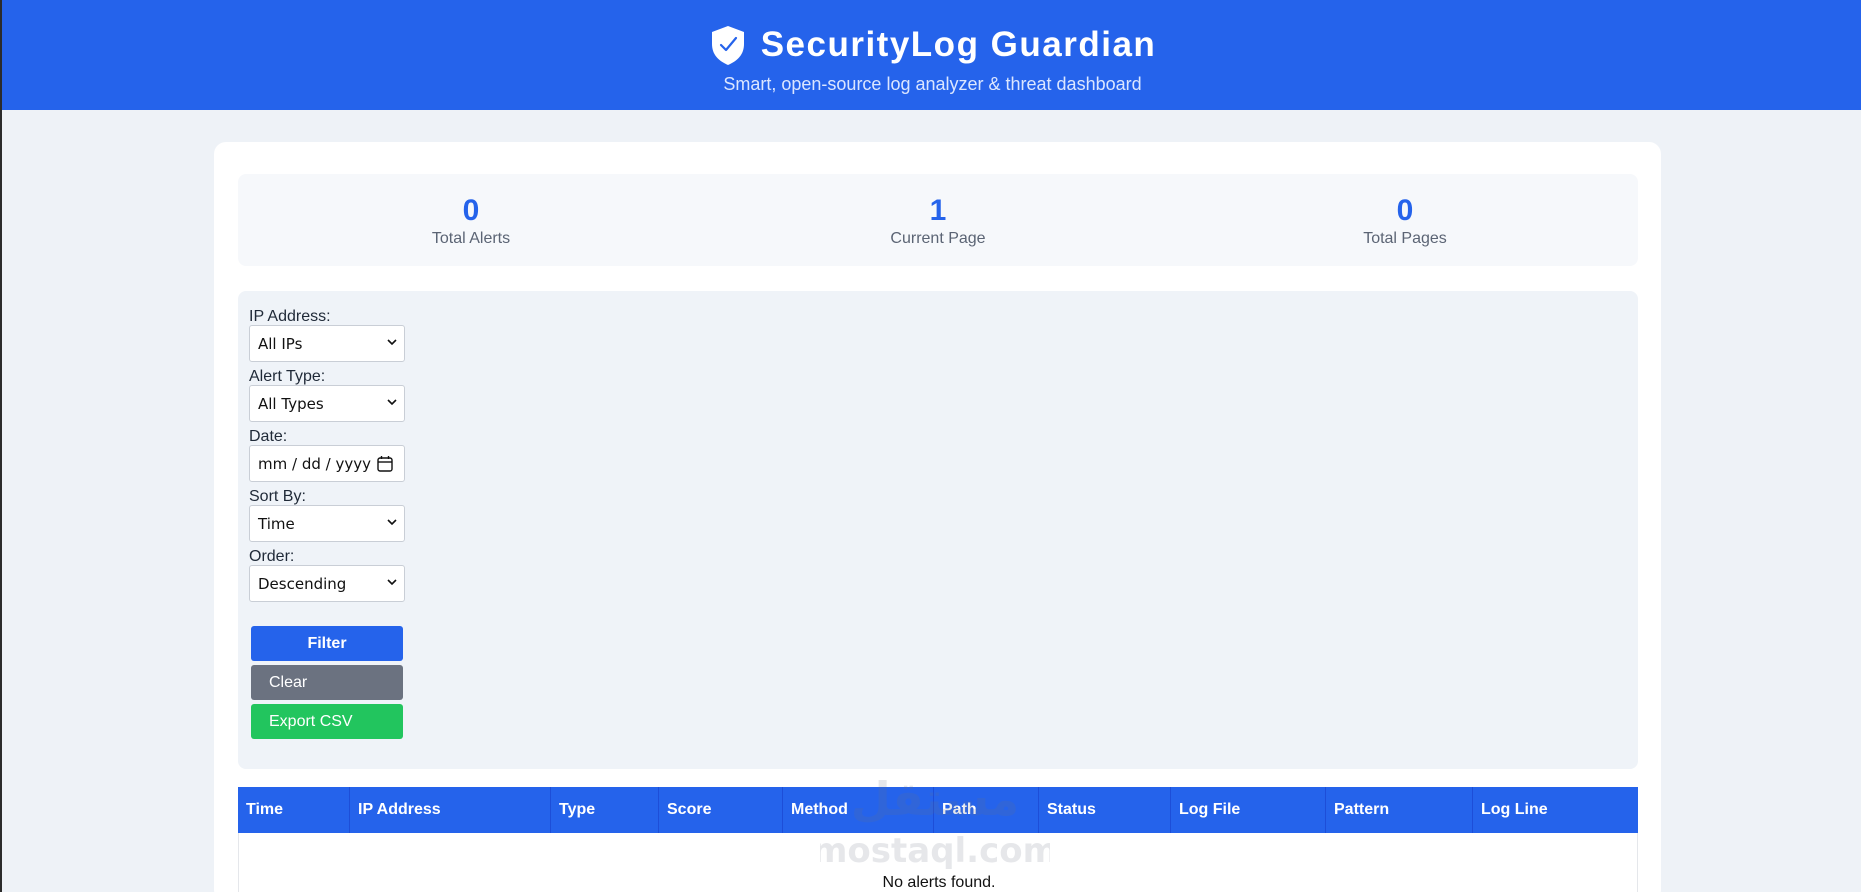  I want to click on date-filter-label: Date:, so click(268, 436).